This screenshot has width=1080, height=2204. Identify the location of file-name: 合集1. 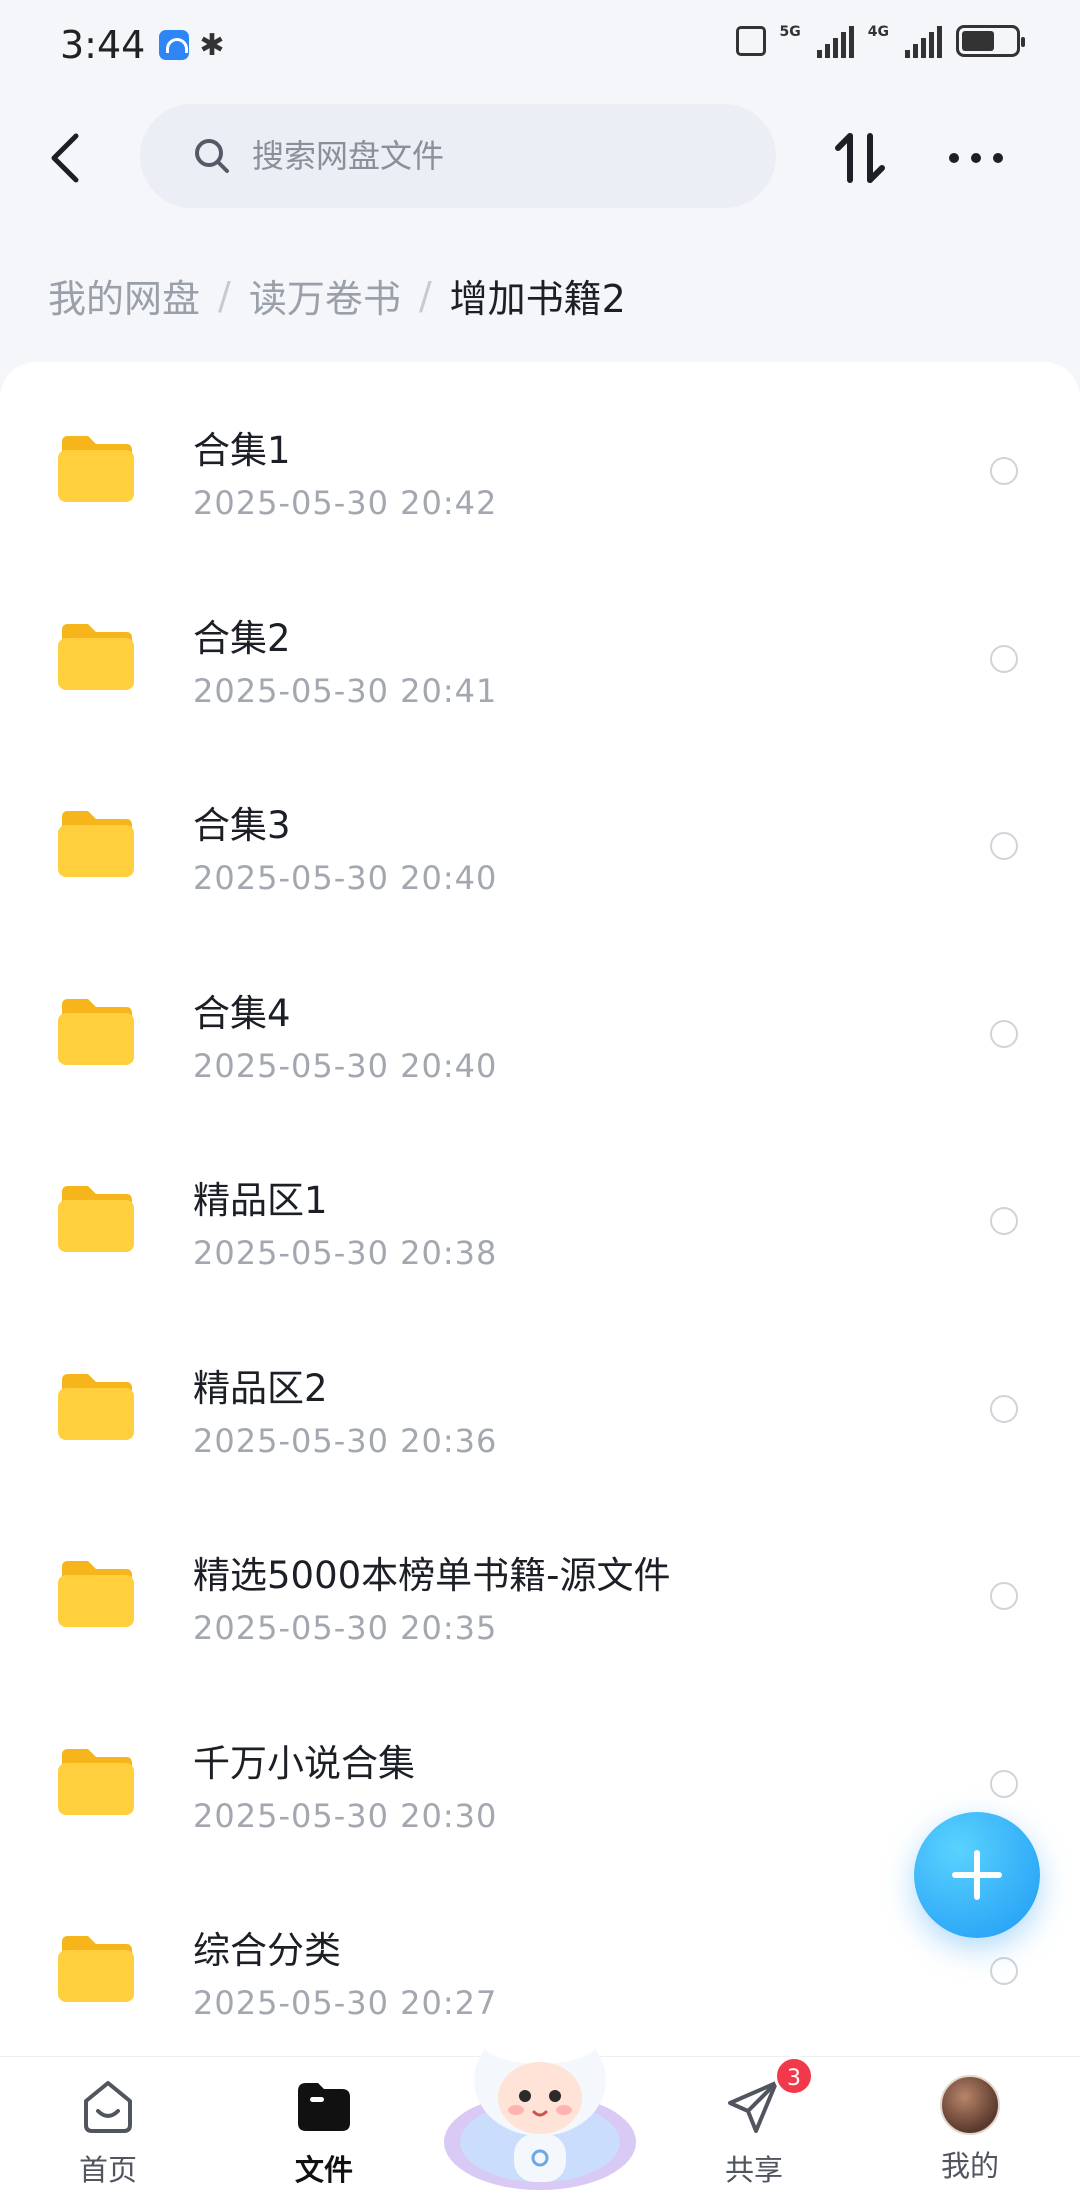
(242, 450).